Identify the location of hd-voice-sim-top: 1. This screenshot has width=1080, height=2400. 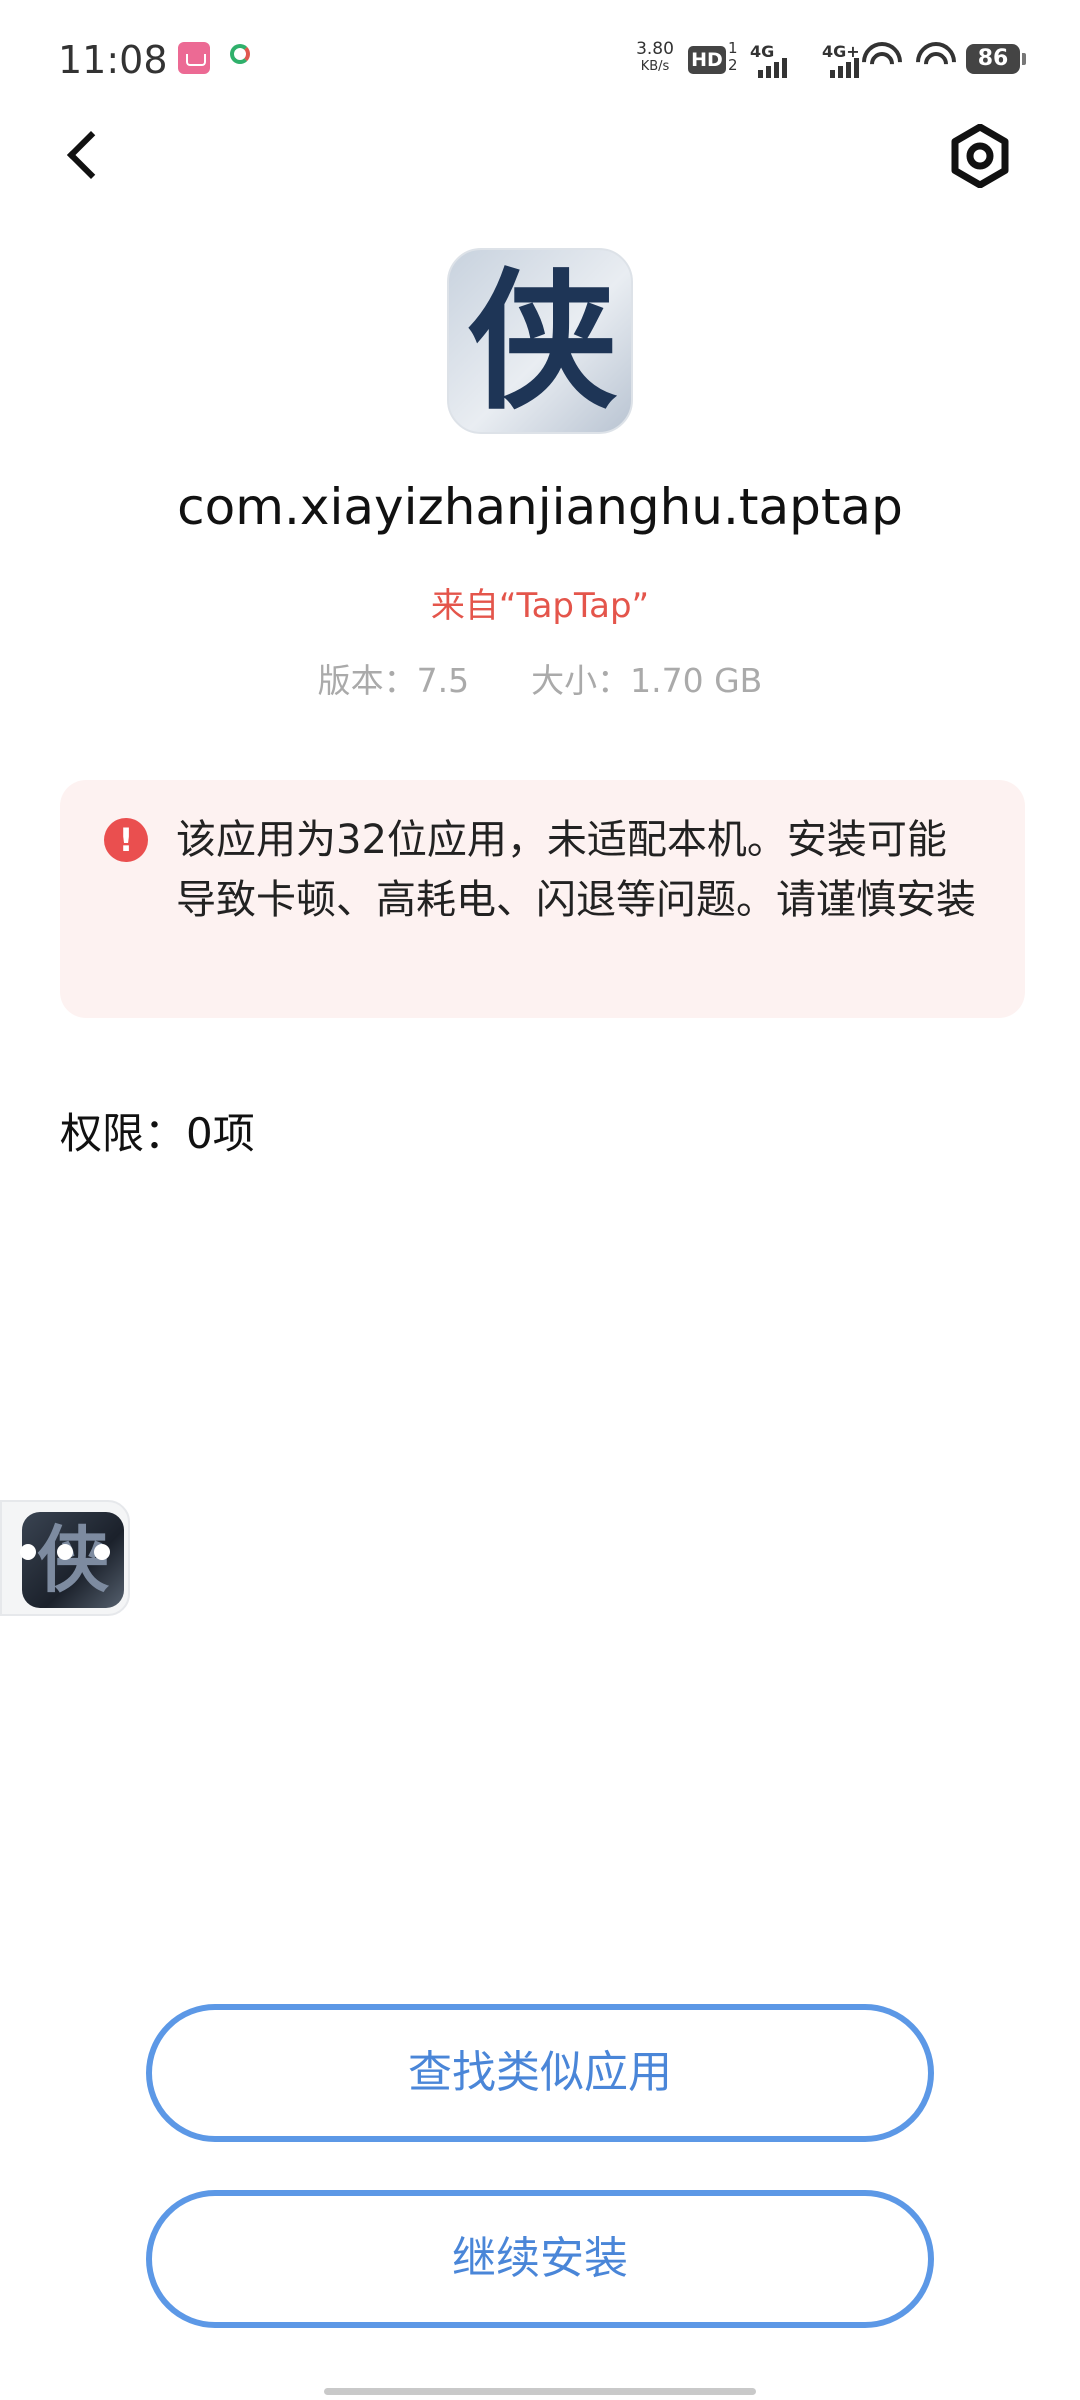
(733, 48).